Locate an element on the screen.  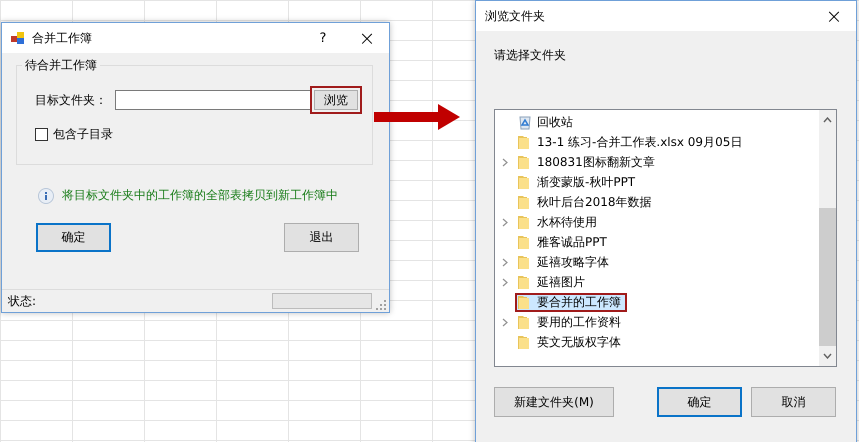
tree-item: 180831图标翻新文章 is located at coordinates (588, 162).